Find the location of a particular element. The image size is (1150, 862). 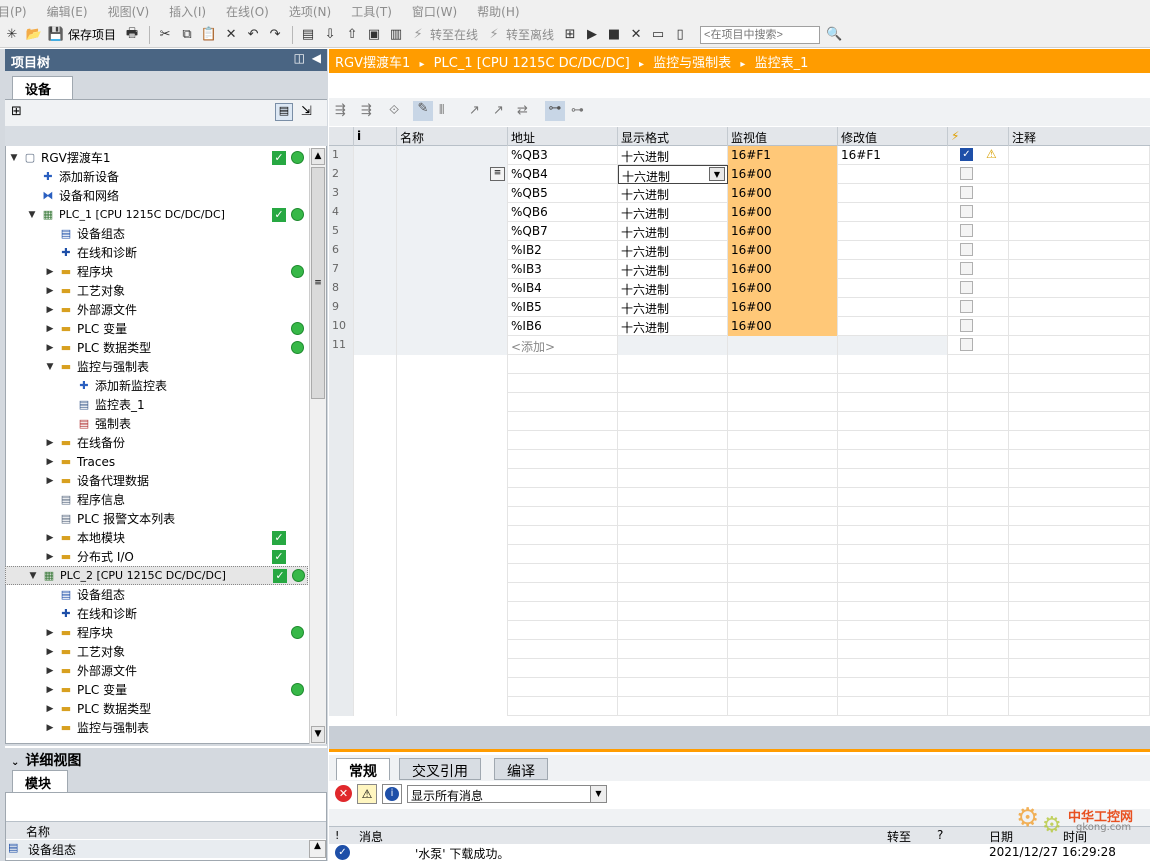

menu-item: 在线(O) is located at coordinates (247, 11).